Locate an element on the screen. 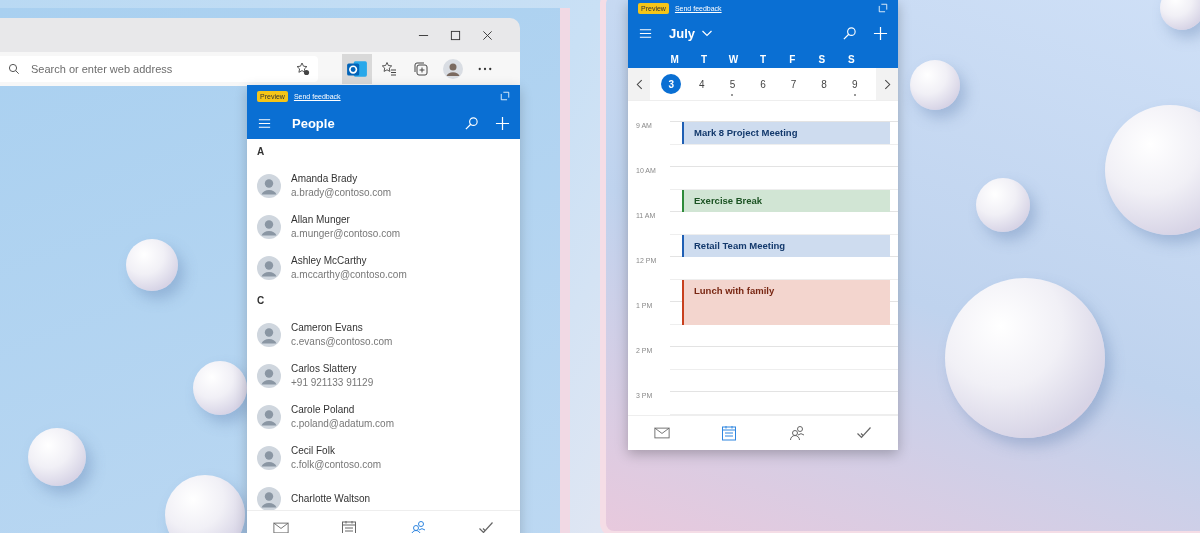 The width and height of the screenshot is (1200, 533). day-number: 3 is located at coordinates (671, 84).